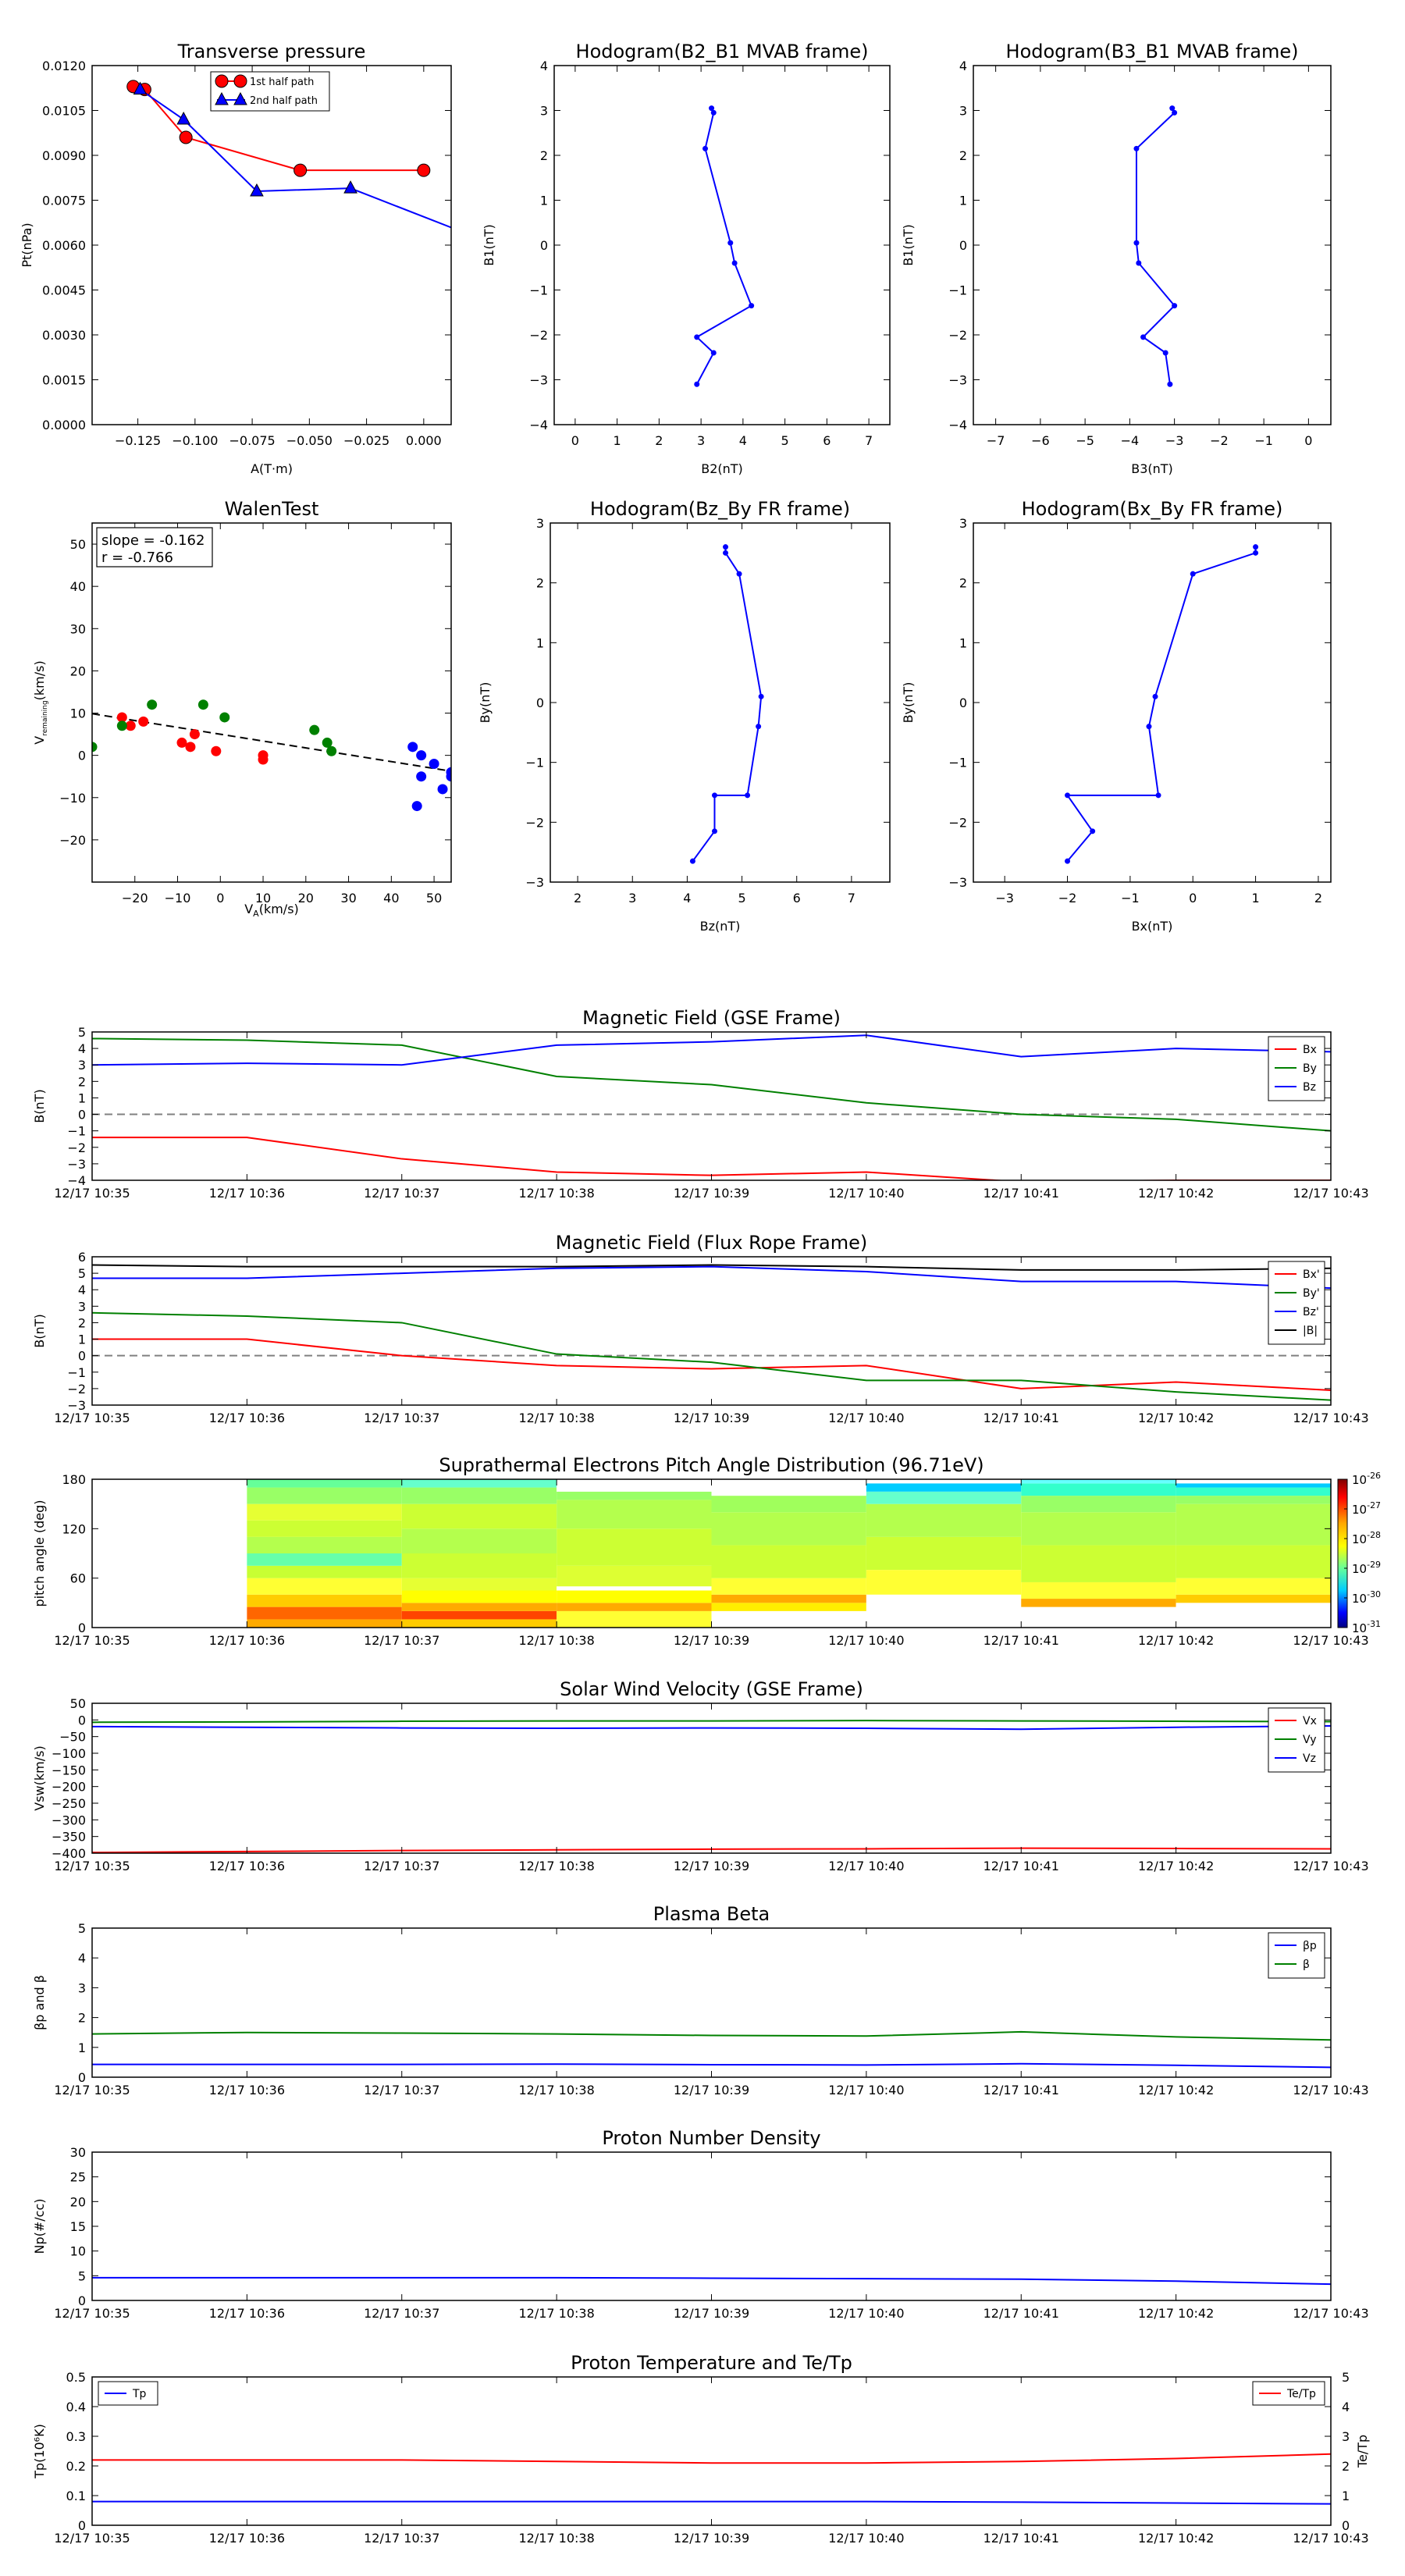  I want to click on colorbar-exponent: -28, so click(1374, 1535).